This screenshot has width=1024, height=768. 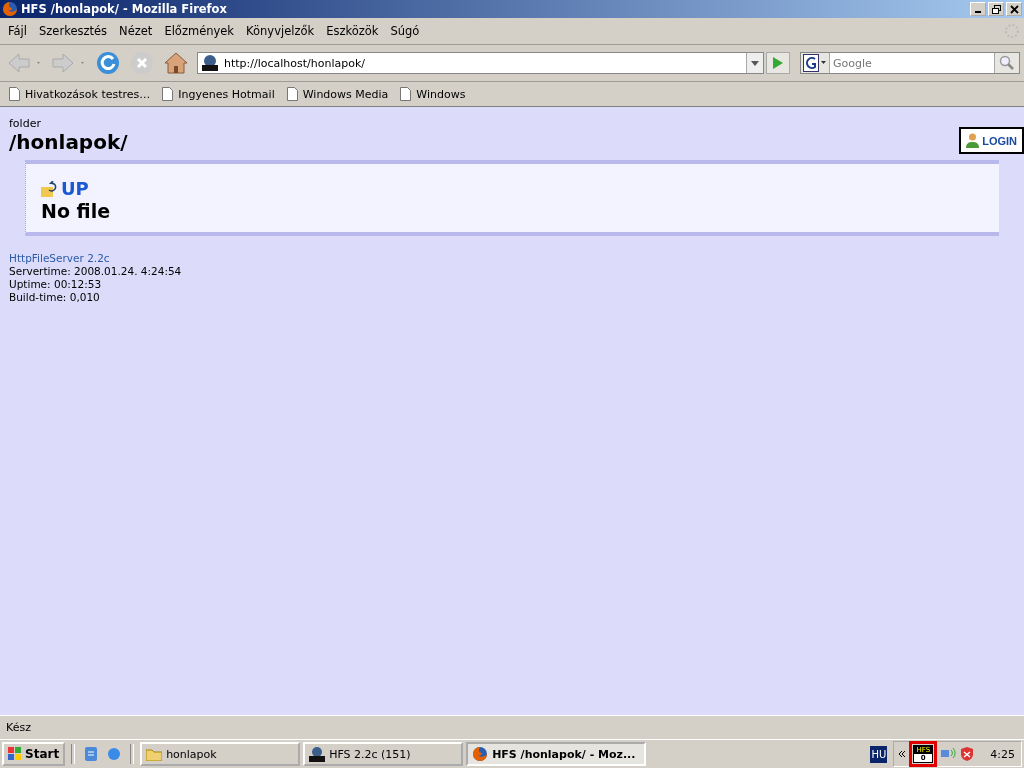 What do you see at coordinates (405, 31) in the screenshot?
I see `menu-item: Súgó` at bounding box center [405, 31].